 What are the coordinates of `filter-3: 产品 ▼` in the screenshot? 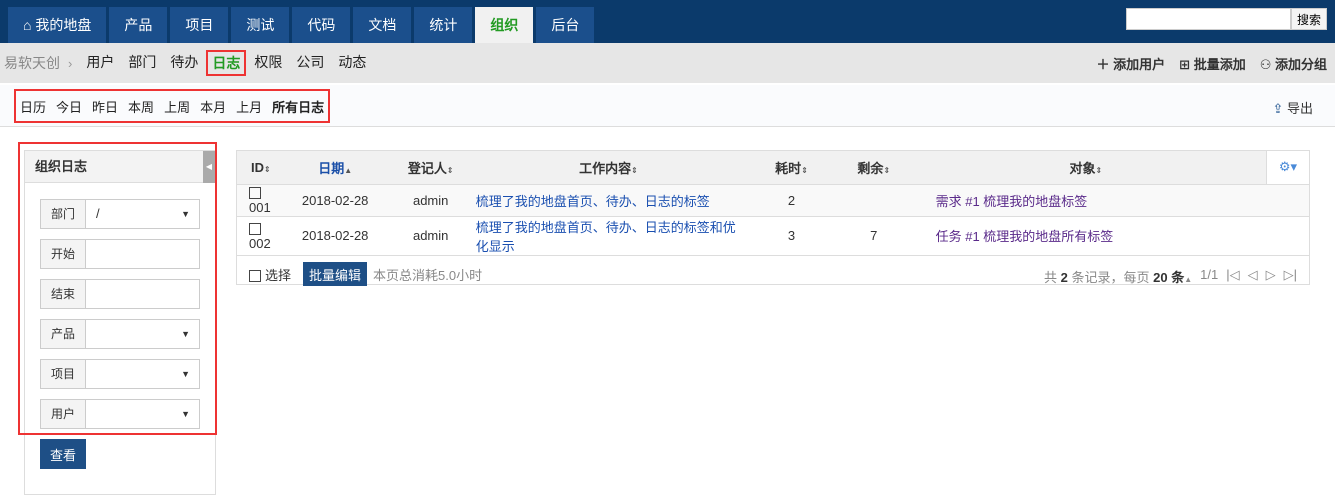 It's located at (120, 334).